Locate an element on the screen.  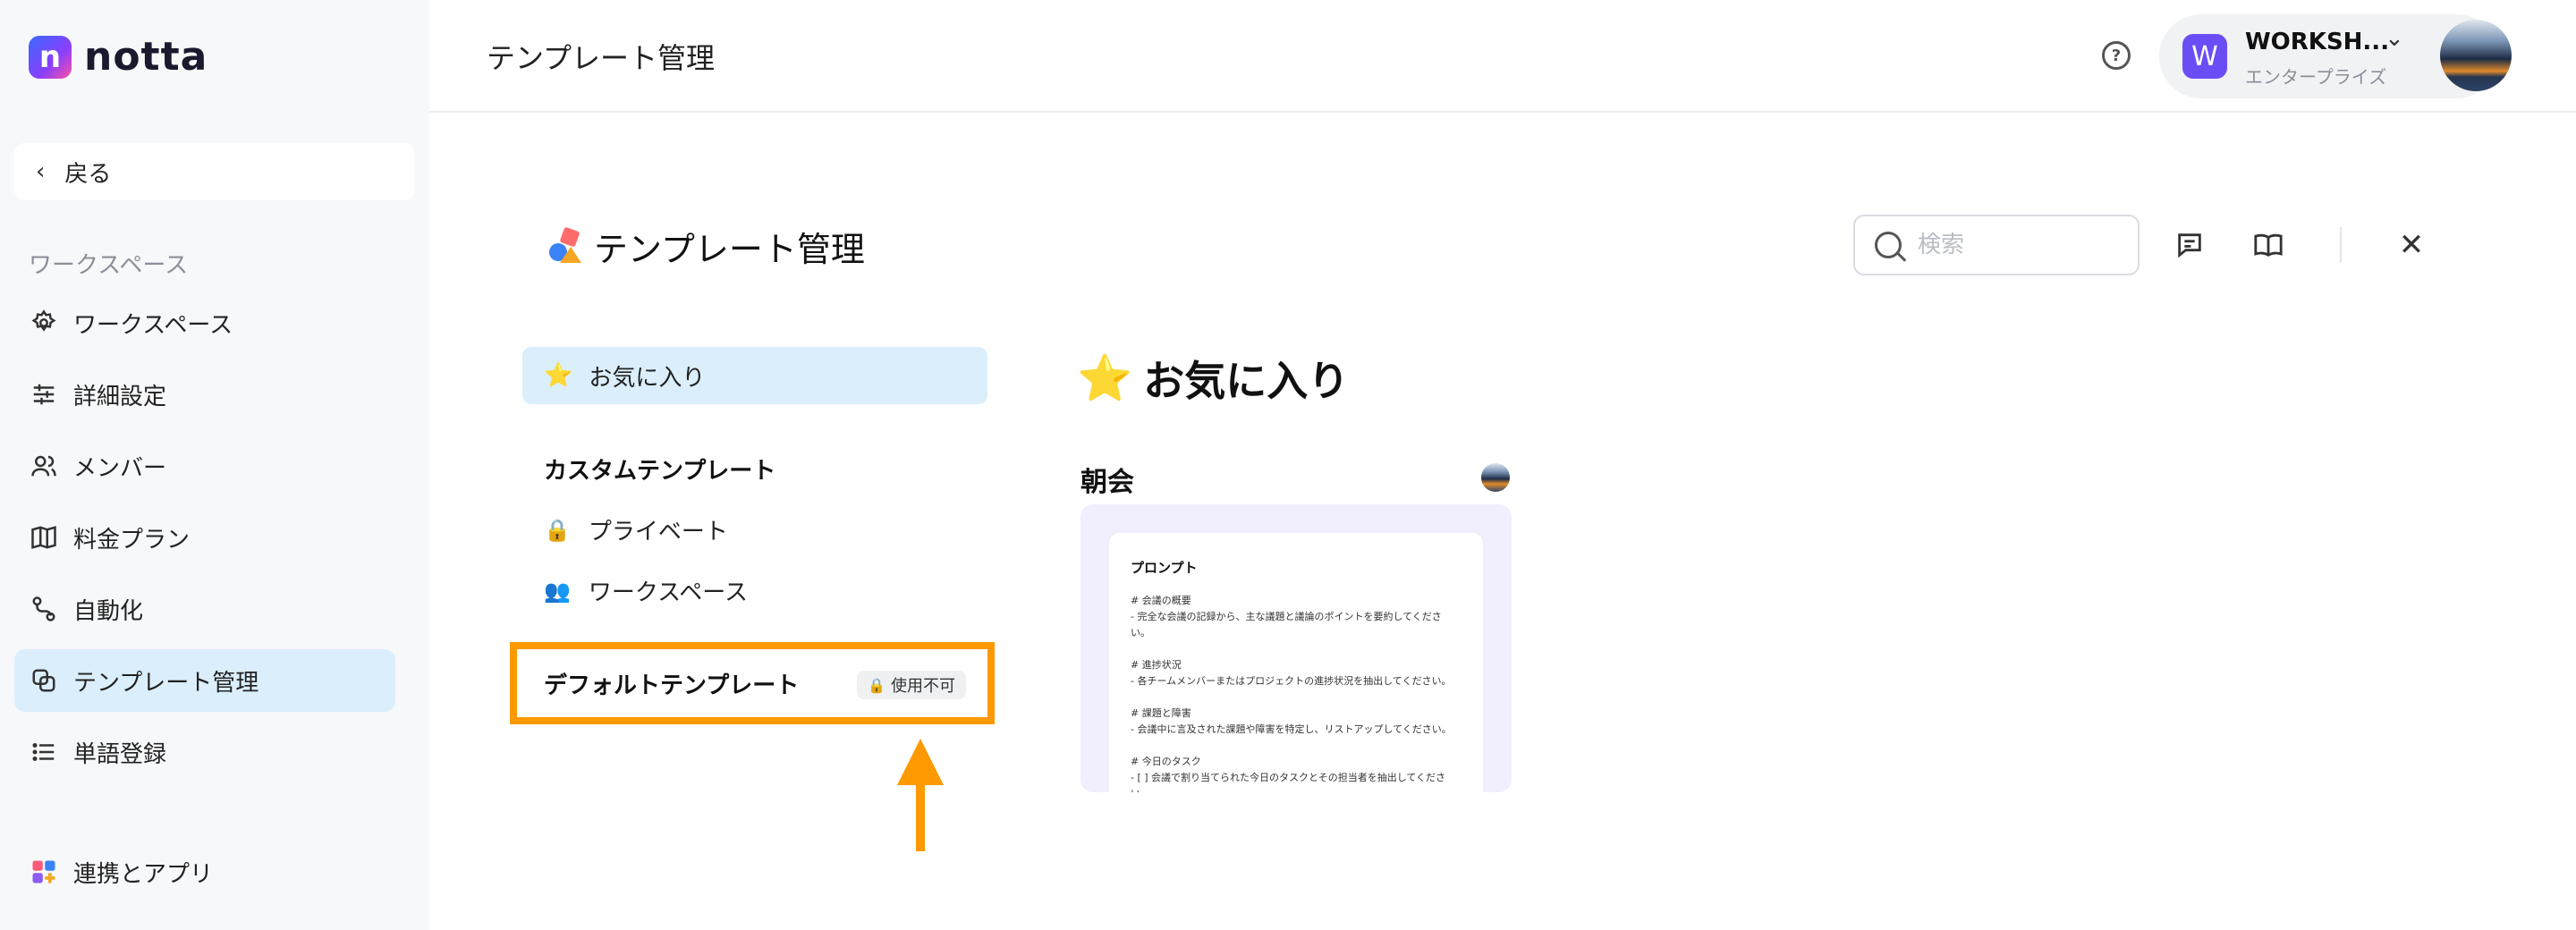
close-icon: ✕ is located at coordinates (2411, 245).